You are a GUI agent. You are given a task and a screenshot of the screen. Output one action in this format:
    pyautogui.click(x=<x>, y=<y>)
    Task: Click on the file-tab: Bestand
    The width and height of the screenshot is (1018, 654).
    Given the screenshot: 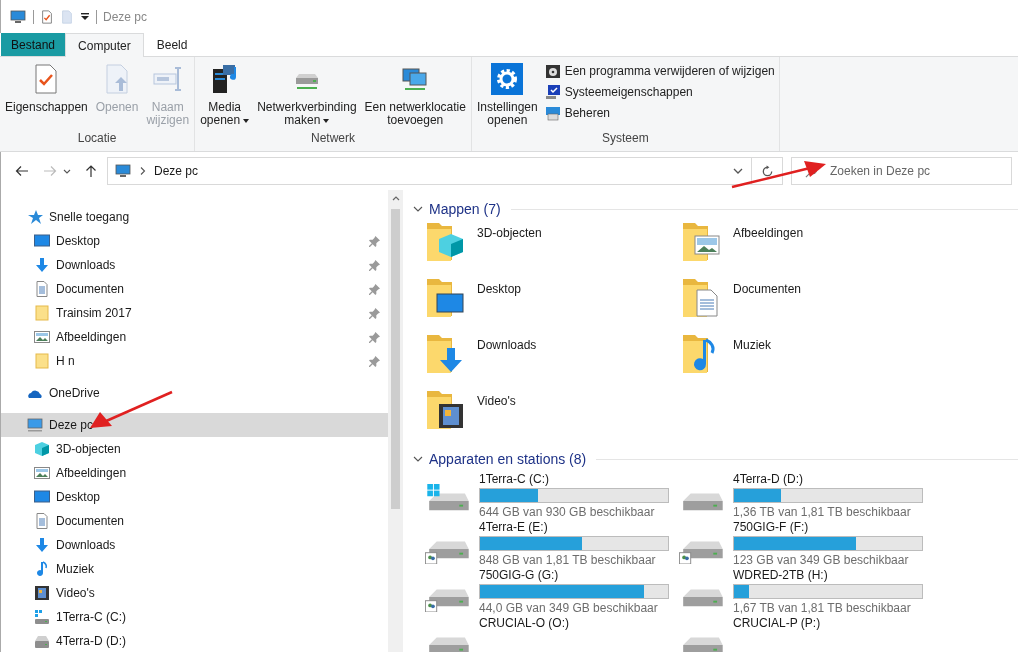 What is the action you would take?
    pyautogui.click(x=33, y=44)
    